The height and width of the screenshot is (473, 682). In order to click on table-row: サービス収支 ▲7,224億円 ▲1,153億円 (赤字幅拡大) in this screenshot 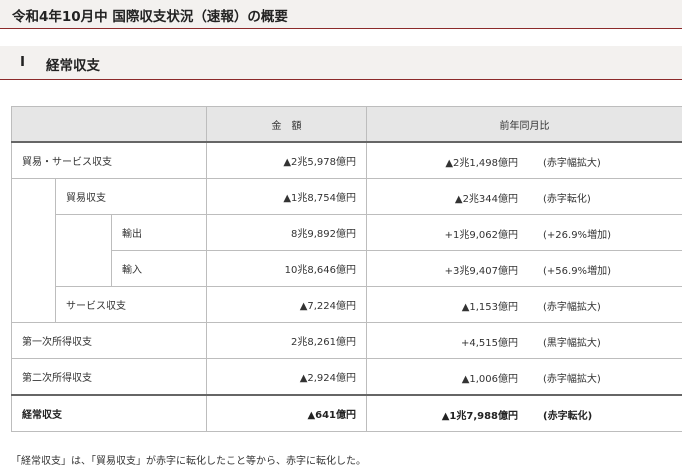, I will do `click(347, 304)`.